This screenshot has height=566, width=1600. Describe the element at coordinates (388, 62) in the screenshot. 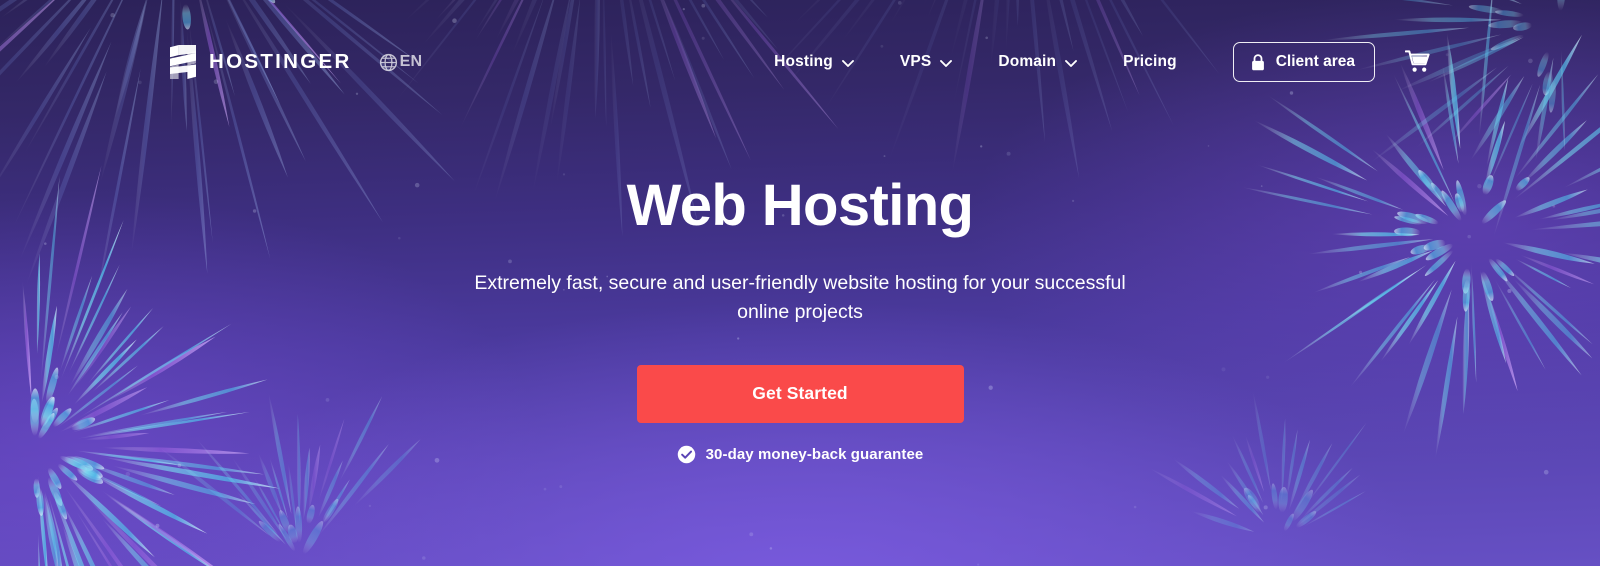

I see `globe-icon` at that location.